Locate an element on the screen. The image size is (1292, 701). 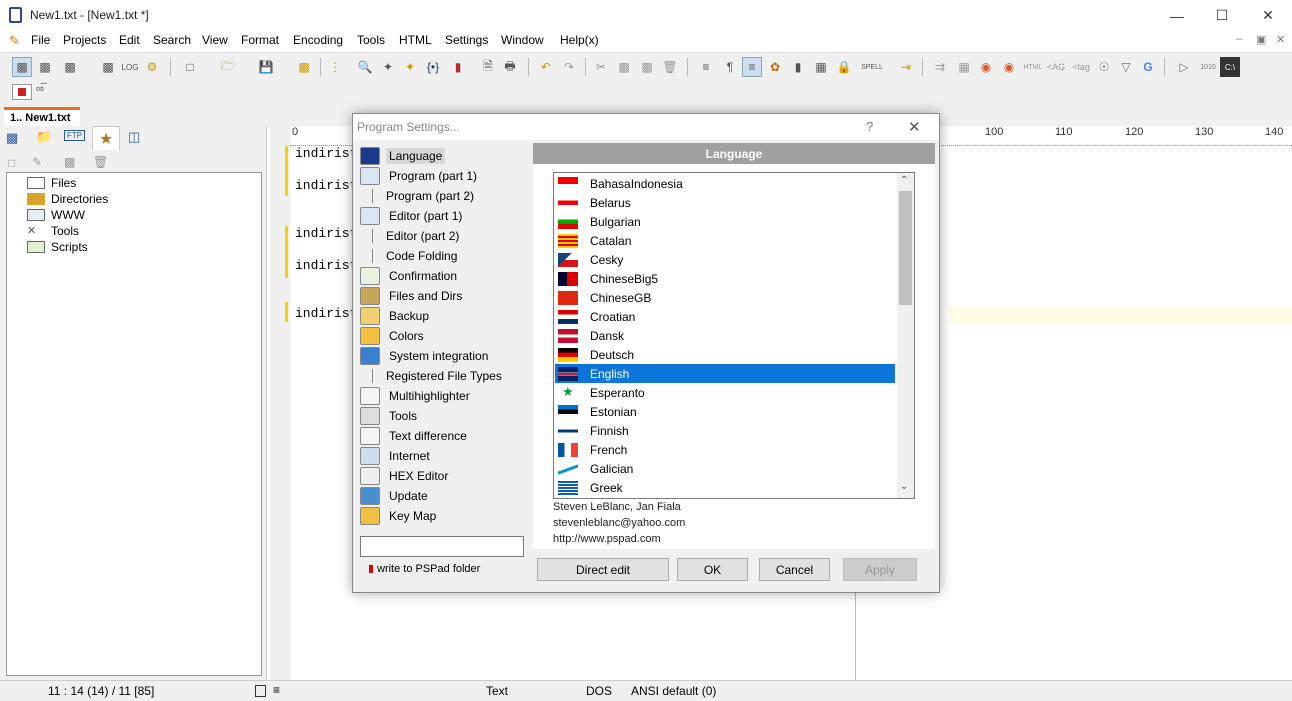
save-icon: 💾 is located at coordinates (266, 67).